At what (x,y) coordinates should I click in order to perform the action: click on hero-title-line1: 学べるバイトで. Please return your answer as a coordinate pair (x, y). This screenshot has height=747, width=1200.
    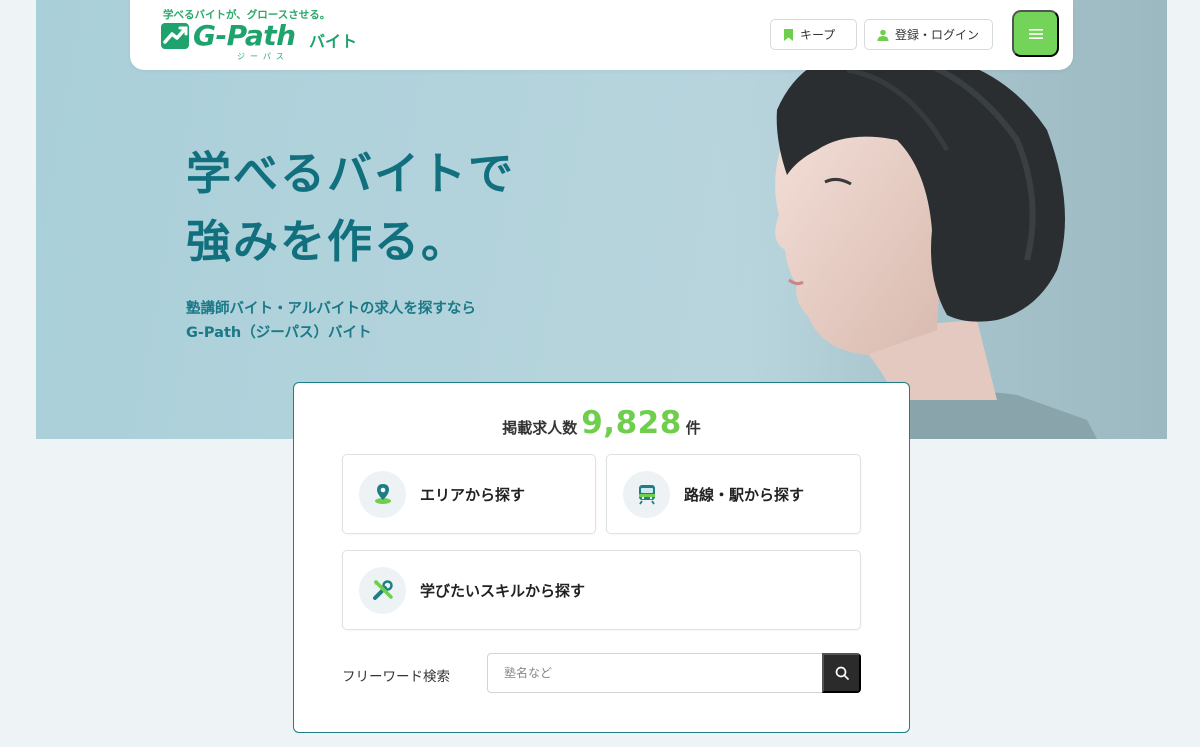
    Looking at the image, I should click on (351, 173).